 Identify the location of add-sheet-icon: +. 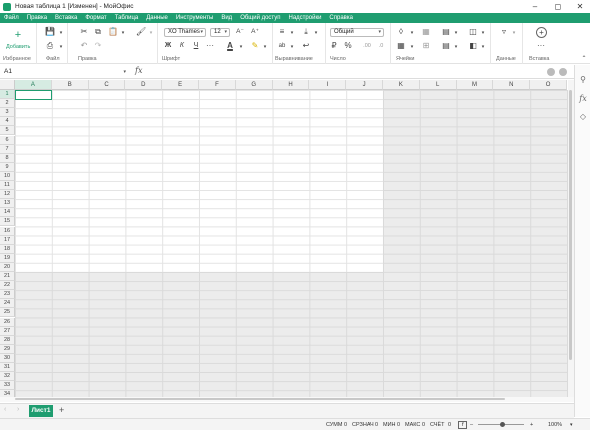
(61, 410).